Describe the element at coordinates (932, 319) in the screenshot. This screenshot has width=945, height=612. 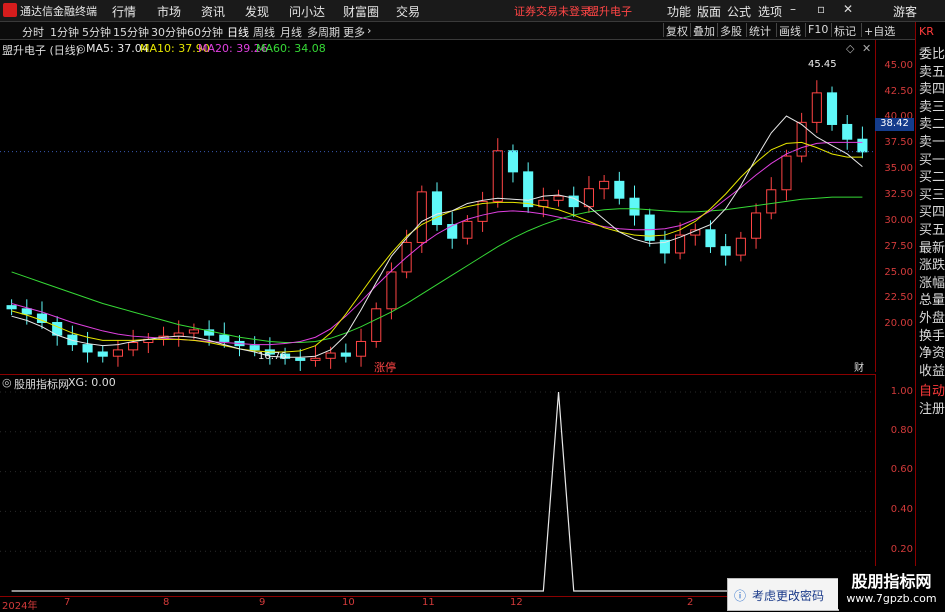
I see `panel-item: 外盘` at that location.